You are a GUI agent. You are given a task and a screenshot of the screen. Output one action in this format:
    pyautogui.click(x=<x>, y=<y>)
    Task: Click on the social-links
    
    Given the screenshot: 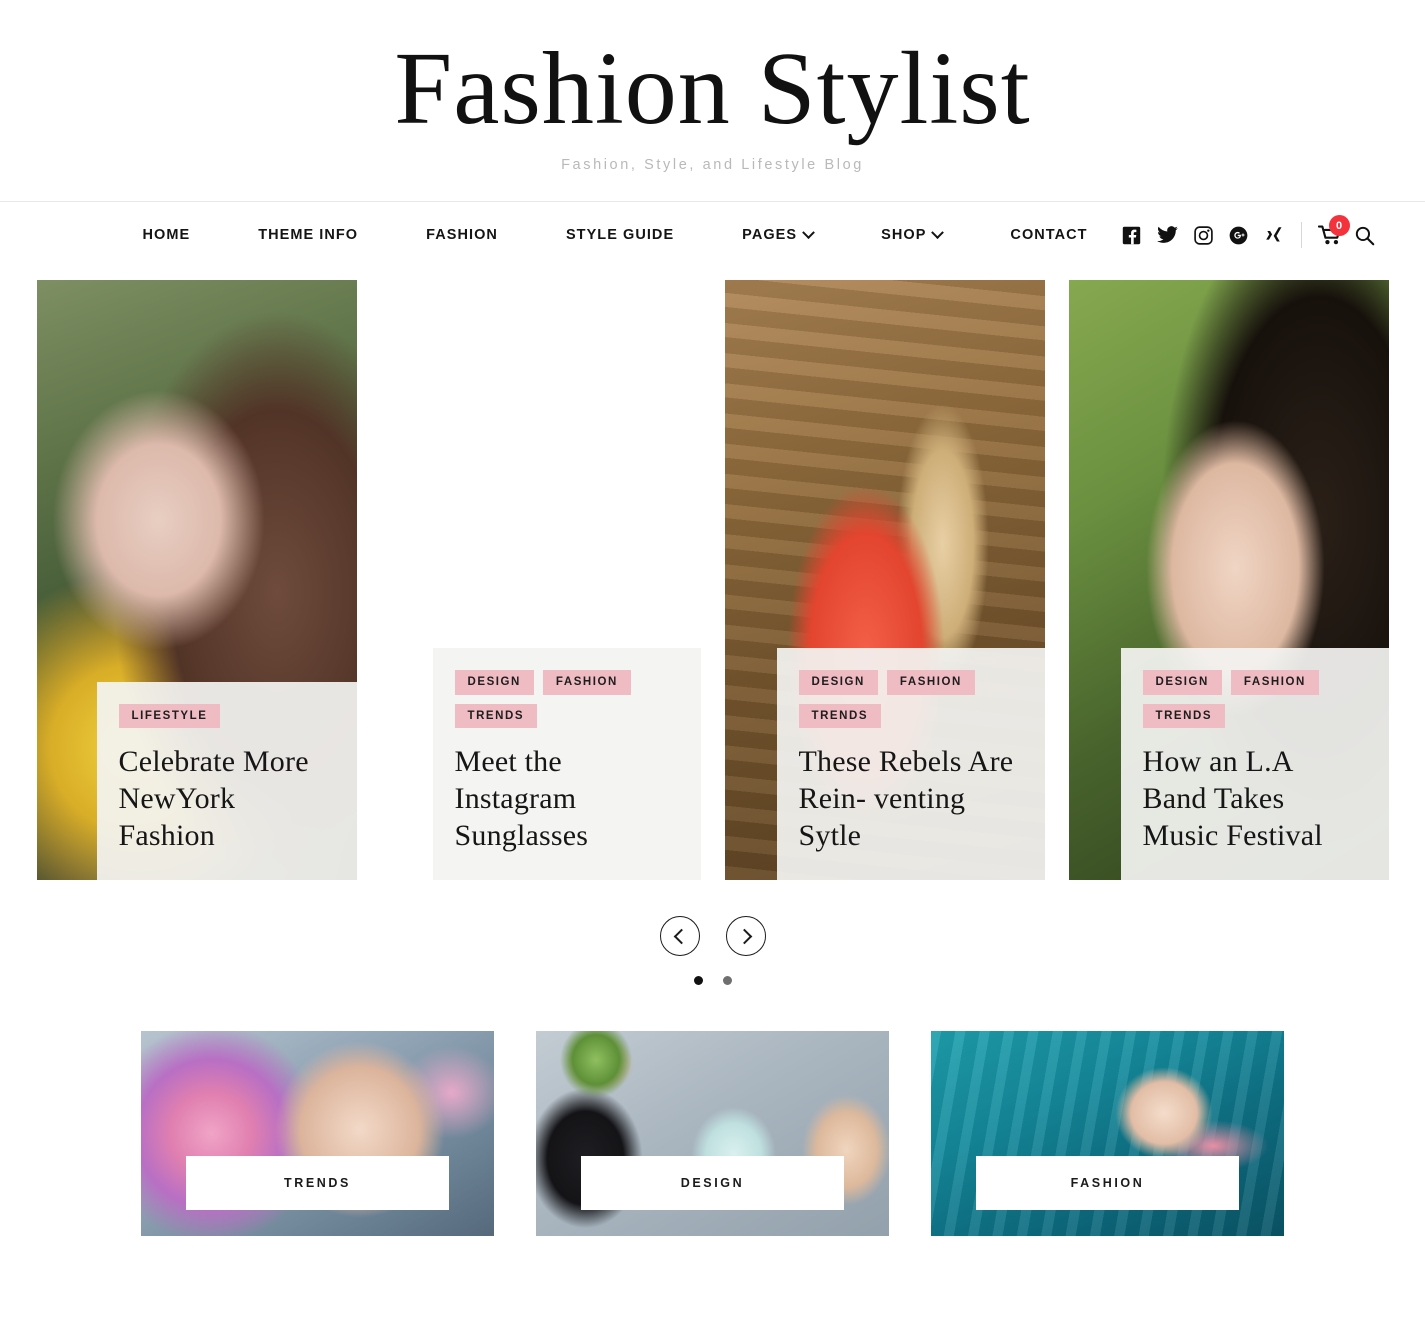 What is the action you would take?
    pyautogui.click(x=1211, y=235)
    